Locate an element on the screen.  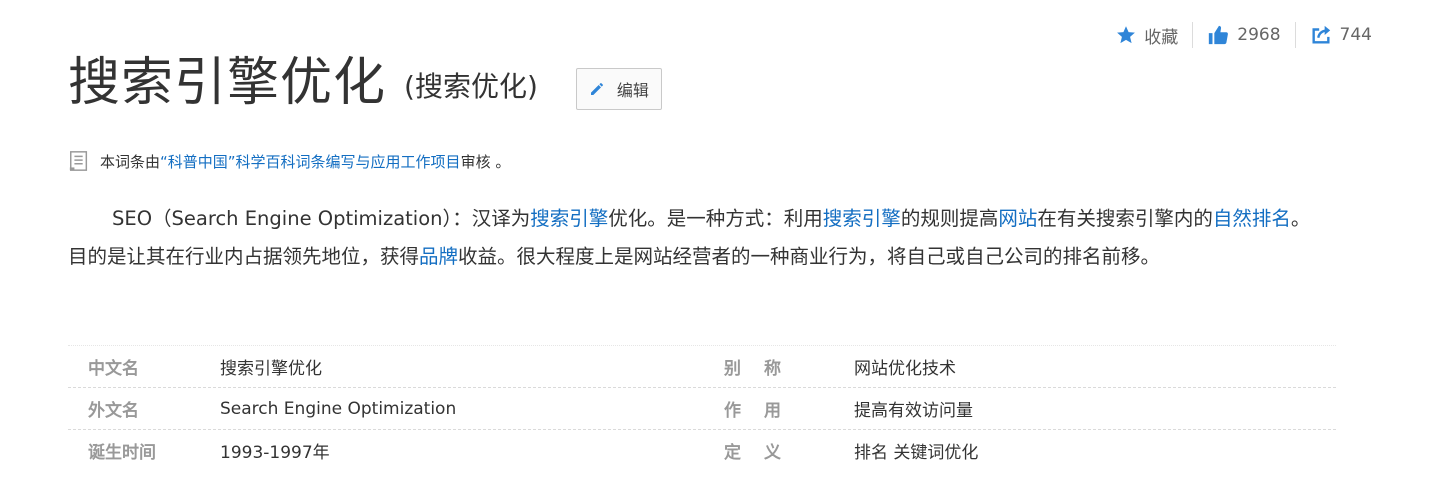
summary-link-website: 网站 is located at coordinates (1017, 218).